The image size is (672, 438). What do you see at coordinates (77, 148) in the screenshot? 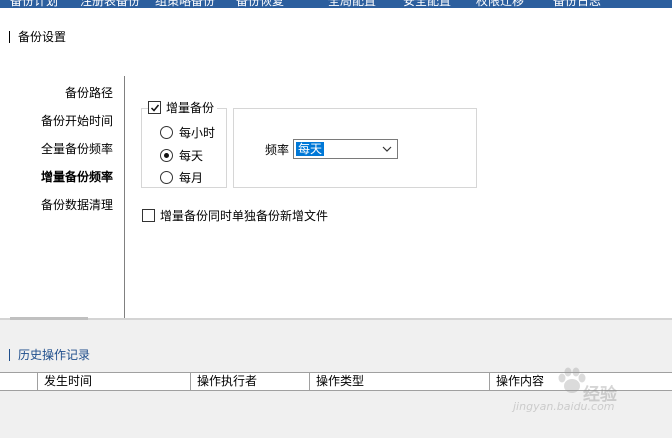
I see `menu-item-full-backup-frequency: 全量备份频率` at bounding box center [77, 148].